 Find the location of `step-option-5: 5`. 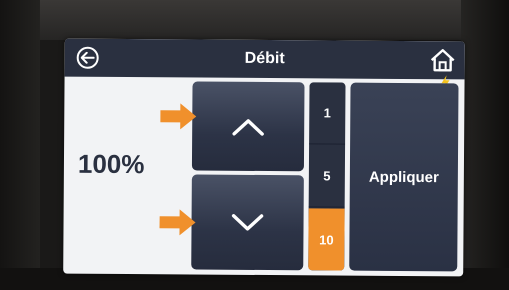

step-option-5: 5 is located at coordinates (327, 176).